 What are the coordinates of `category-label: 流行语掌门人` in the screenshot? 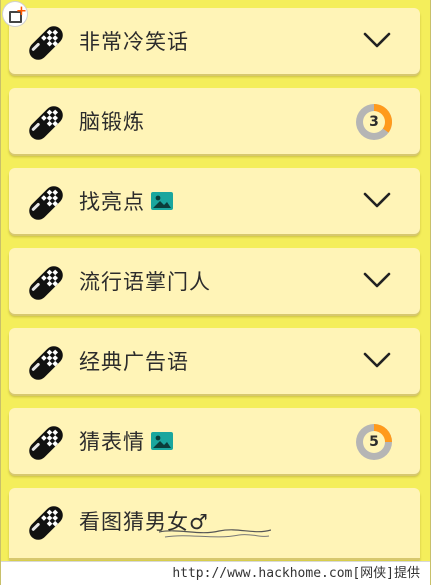 It's located at (145, 282).